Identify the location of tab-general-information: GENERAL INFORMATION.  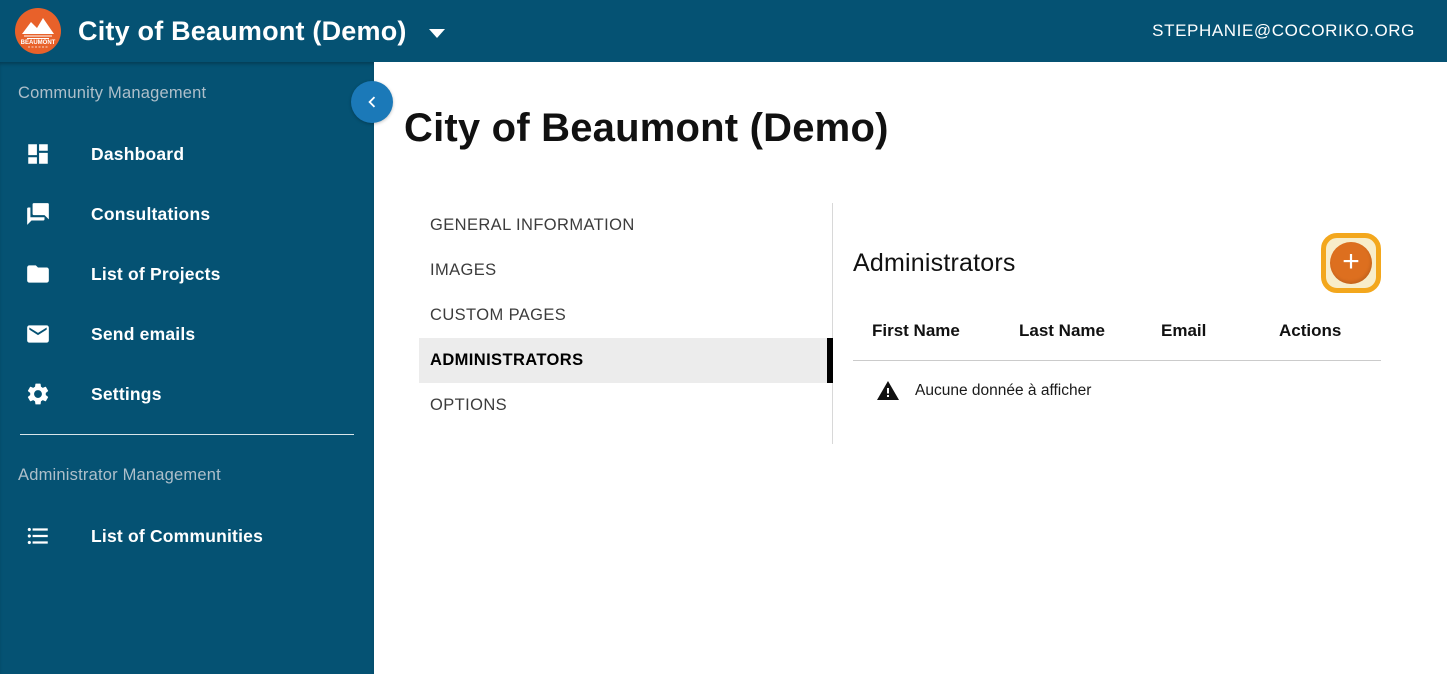
(625, 225).